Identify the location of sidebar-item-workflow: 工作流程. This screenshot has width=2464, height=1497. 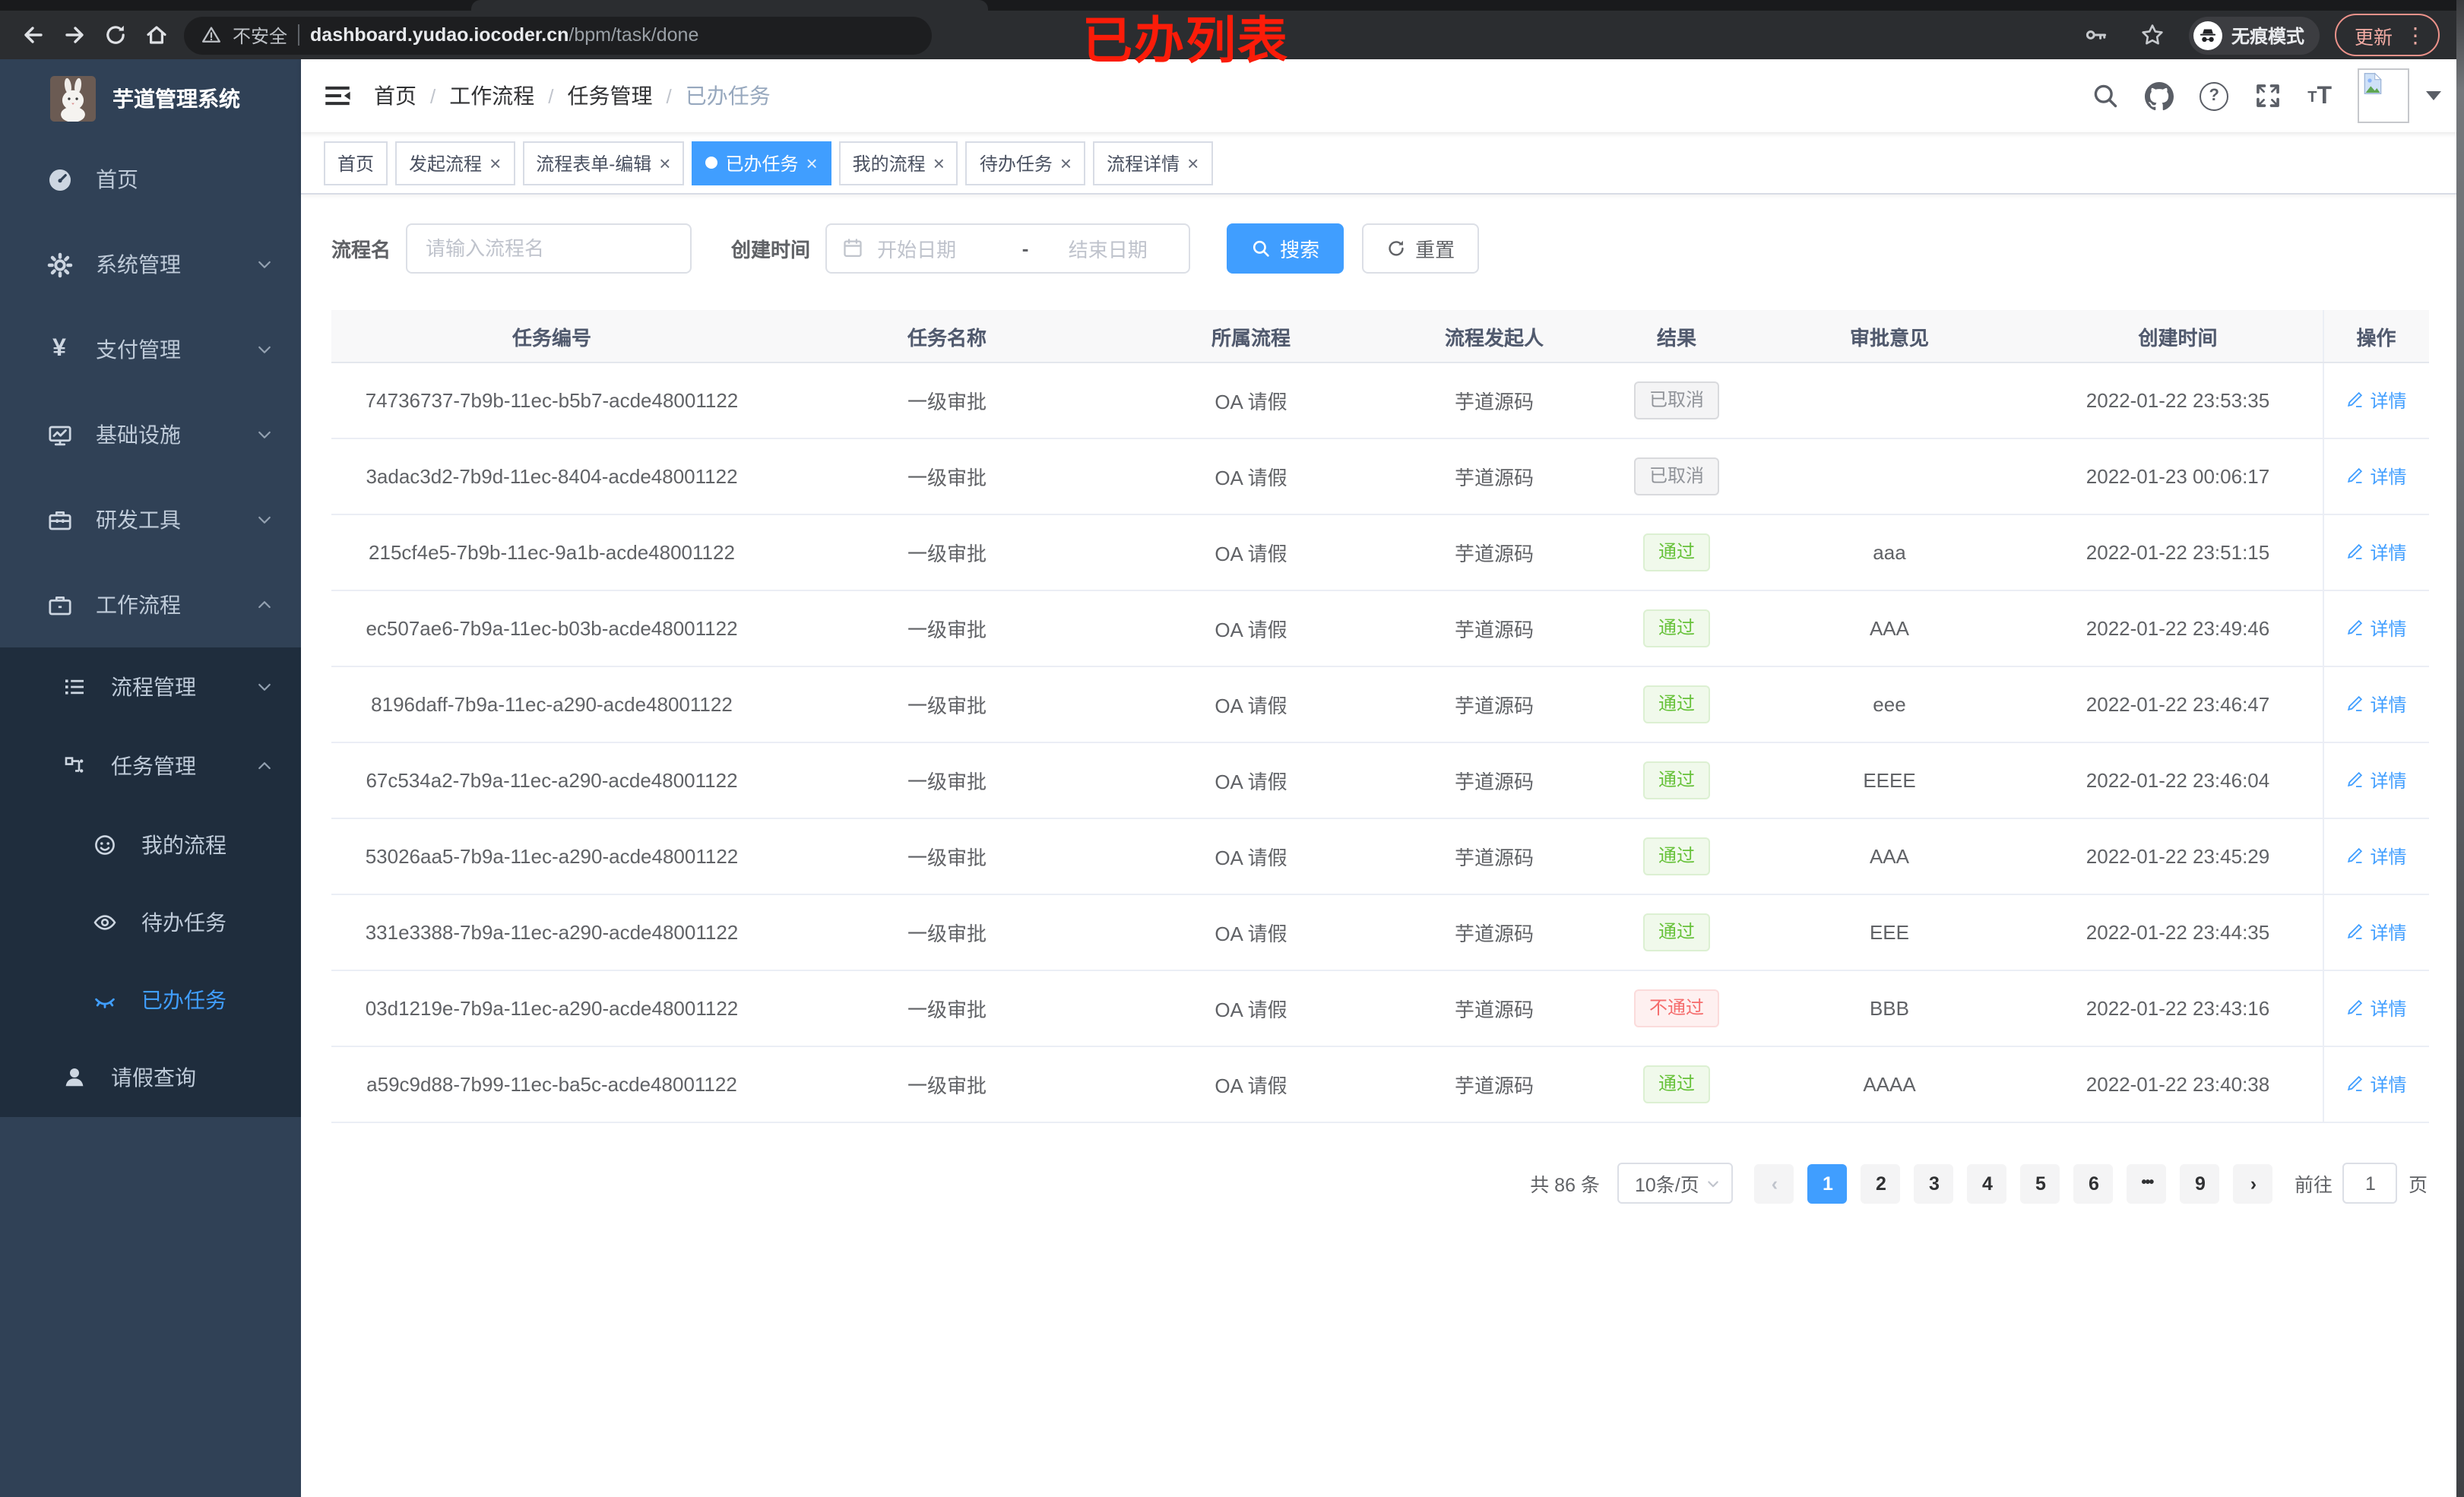
(150, 604).